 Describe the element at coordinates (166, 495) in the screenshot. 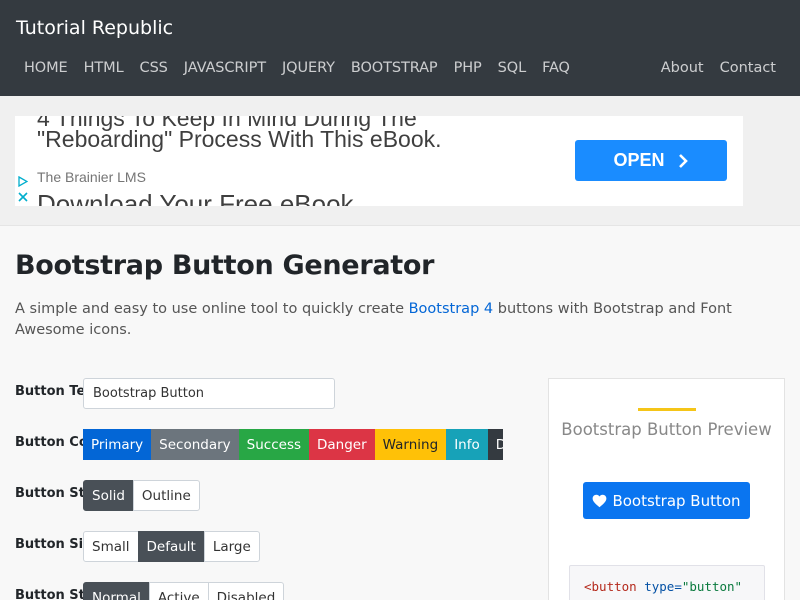

I see `style-outline: Outline` at that location.